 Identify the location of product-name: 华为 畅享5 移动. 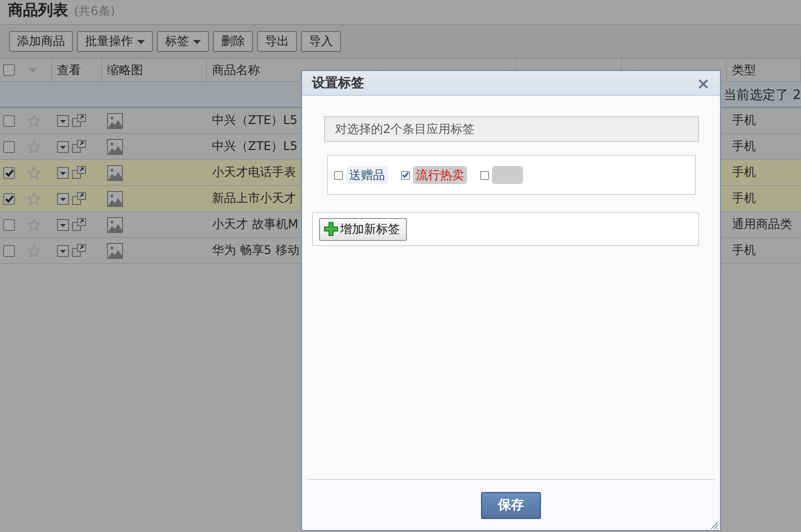
(256, 250).